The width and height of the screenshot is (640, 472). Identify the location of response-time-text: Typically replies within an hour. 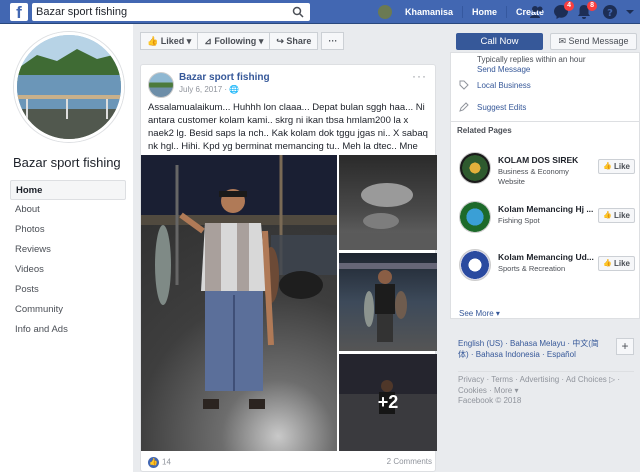
(531, 59).